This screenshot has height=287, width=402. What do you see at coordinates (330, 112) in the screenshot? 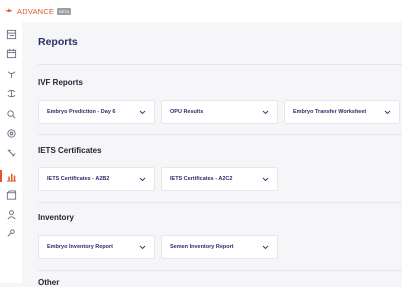
I see `select-label: Embryo Transfer Worksheet` at bounding box center [330, 112].